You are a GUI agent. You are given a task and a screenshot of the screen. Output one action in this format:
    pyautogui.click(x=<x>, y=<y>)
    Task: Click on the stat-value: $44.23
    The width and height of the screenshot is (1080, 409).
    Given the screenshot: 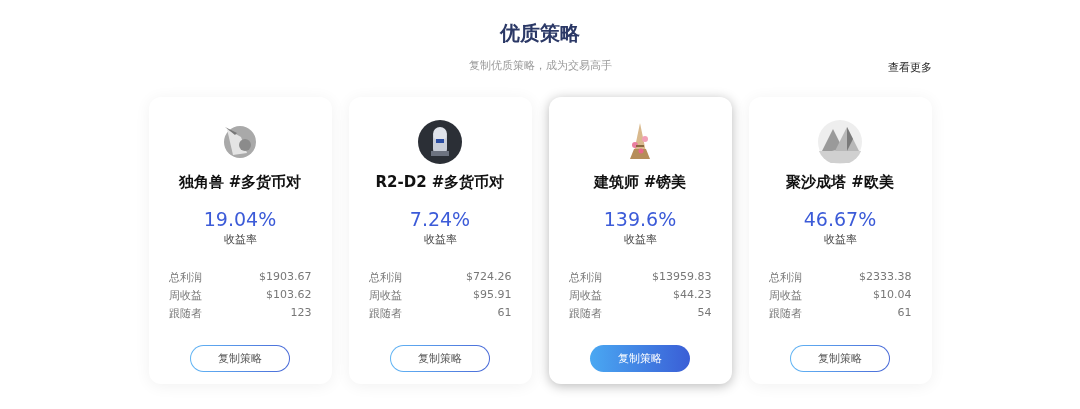 What is the action you would take?
    pyautogui.click(x=692, y=295)
    